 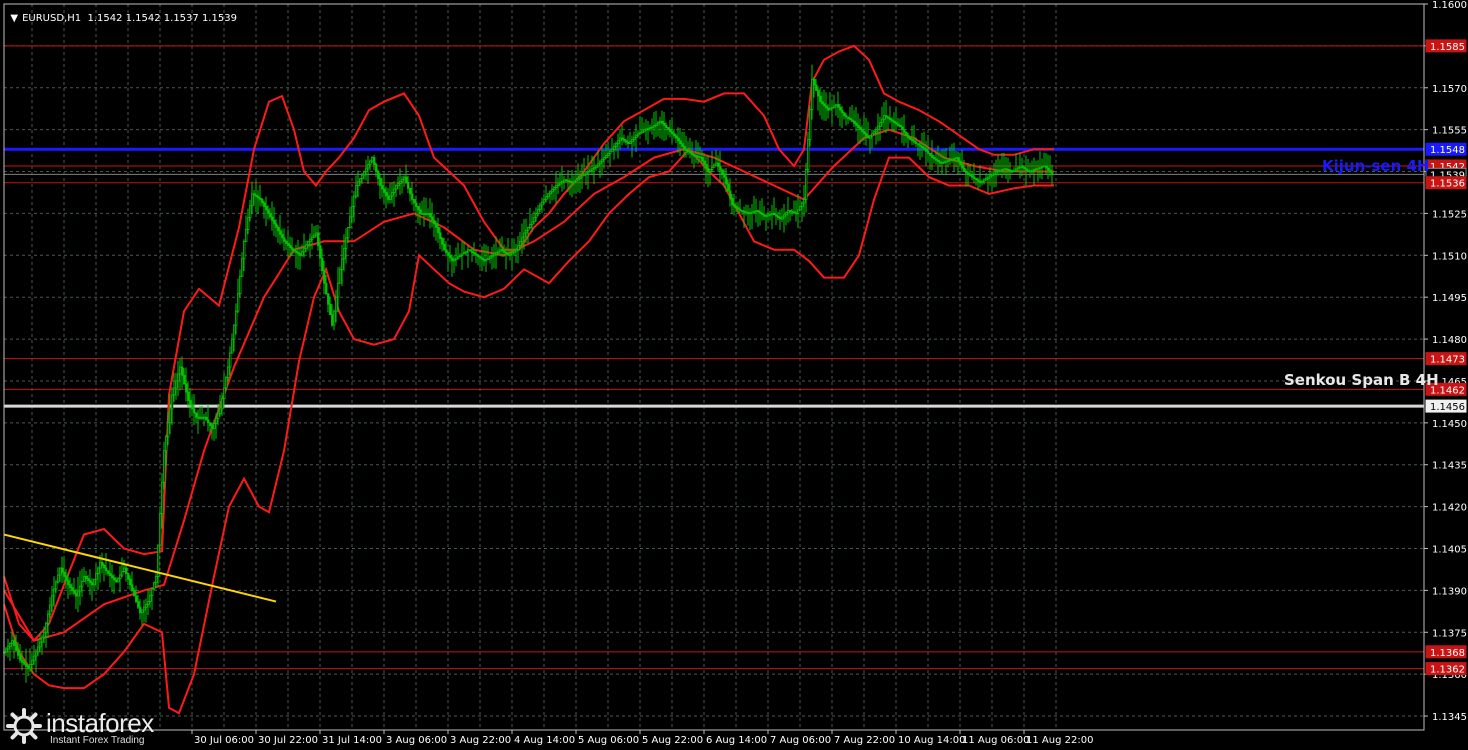 I want to click on price-label-1.1368: 1.1368, so click(x=1447, y=653).